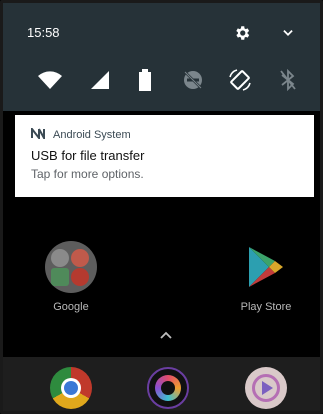 Image resolution: width=323 pixels, height=414 pixels. I want to click on camera-app-icon, so click(168, 388).